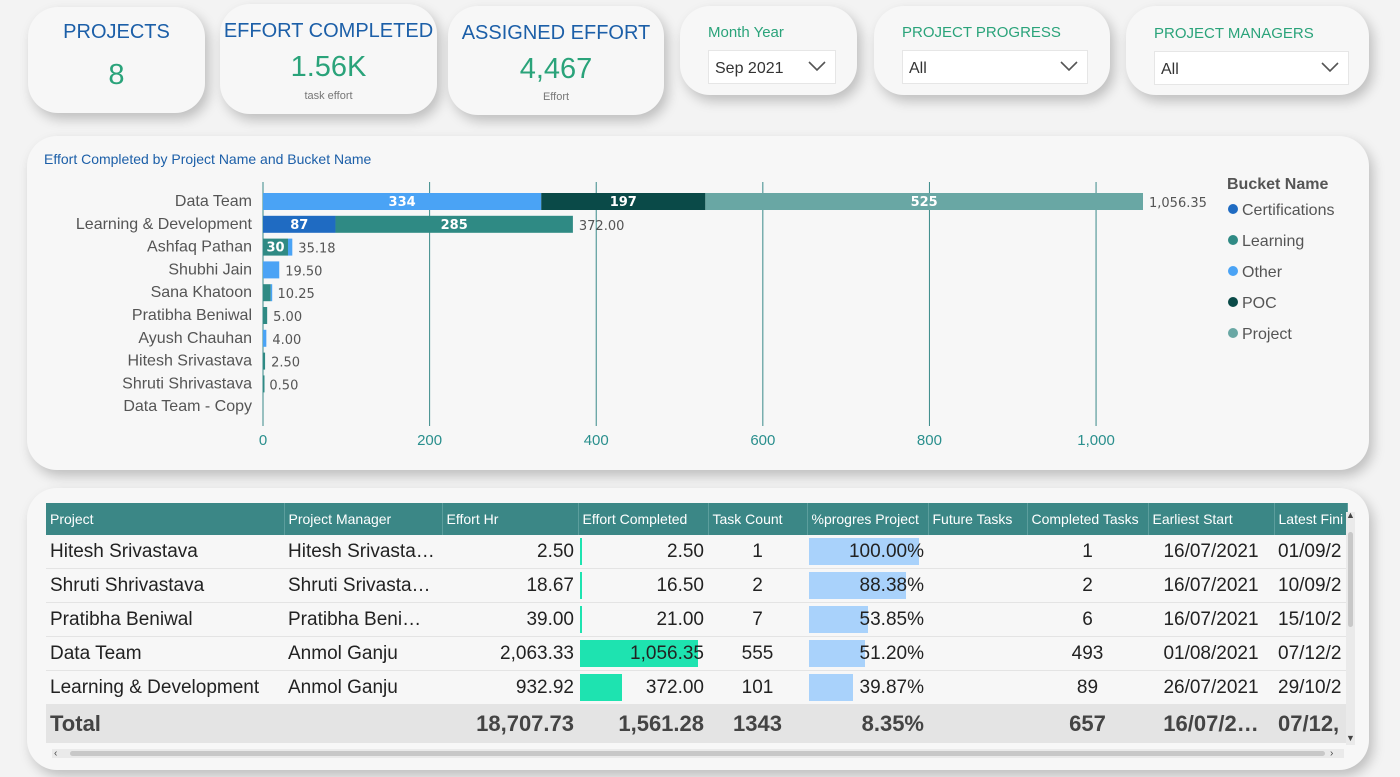 Image resolution: width=1400 pixels, height=777 pixels. What do you see at coordinates (1088, 519) in the screenshot?
I see `column-header: Completed Tasks` at bounding box center [1088, 519].